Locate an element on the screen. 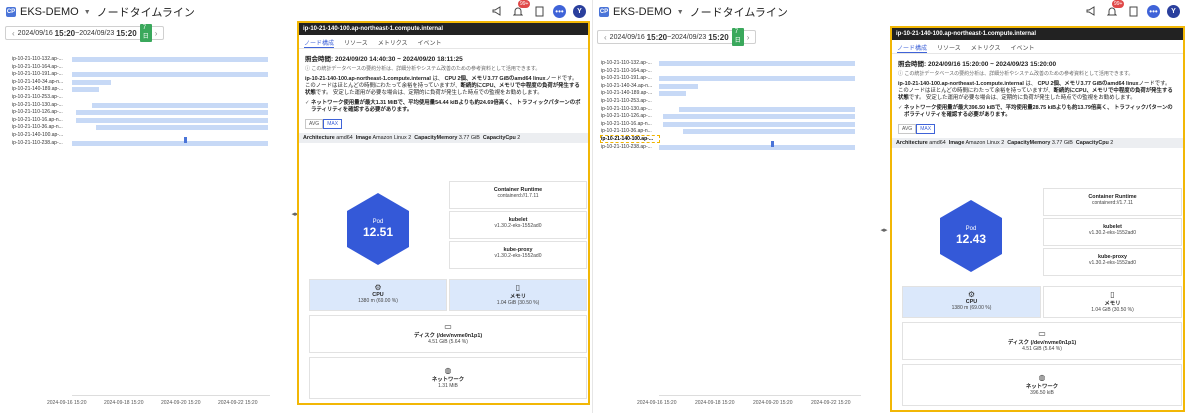 This screenshot has width=1186, height=413. pod-hexagon: Pod 12.51 is located at coordinates (378, 229).